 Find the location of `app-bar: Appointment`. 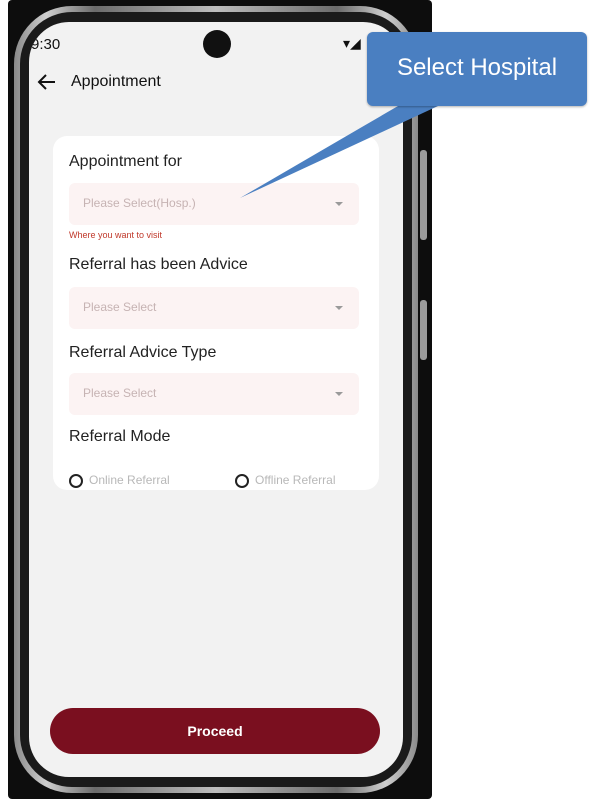

app-bar: Appointment is located at coordinates (216, 86).